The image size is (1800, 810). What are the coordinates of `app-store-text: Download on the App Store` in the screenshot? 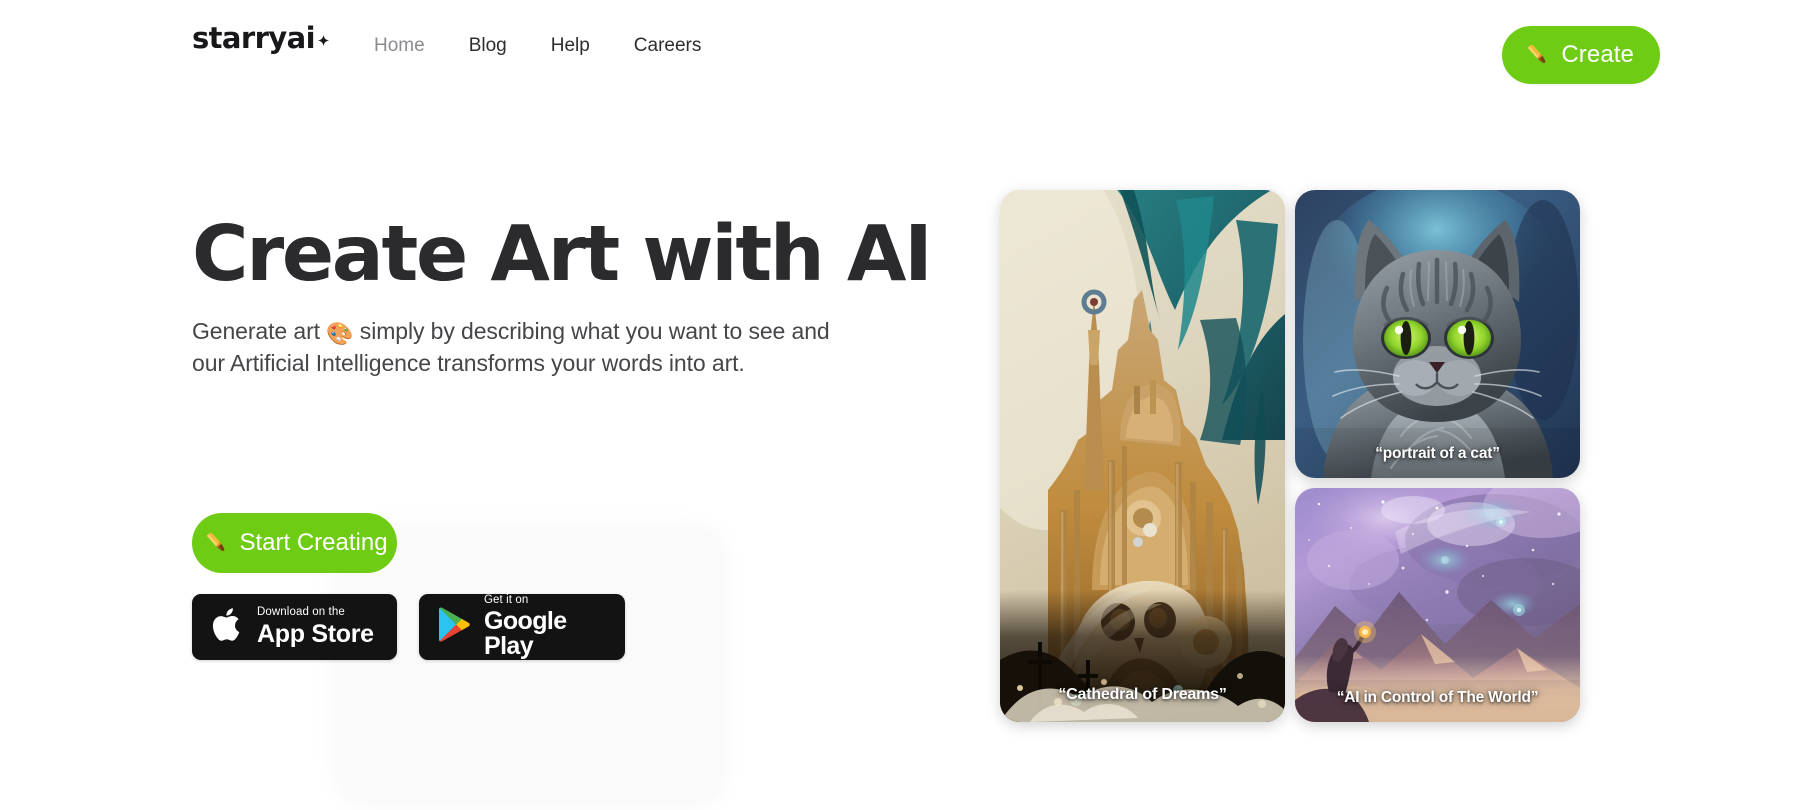 It's located at (315, 627).